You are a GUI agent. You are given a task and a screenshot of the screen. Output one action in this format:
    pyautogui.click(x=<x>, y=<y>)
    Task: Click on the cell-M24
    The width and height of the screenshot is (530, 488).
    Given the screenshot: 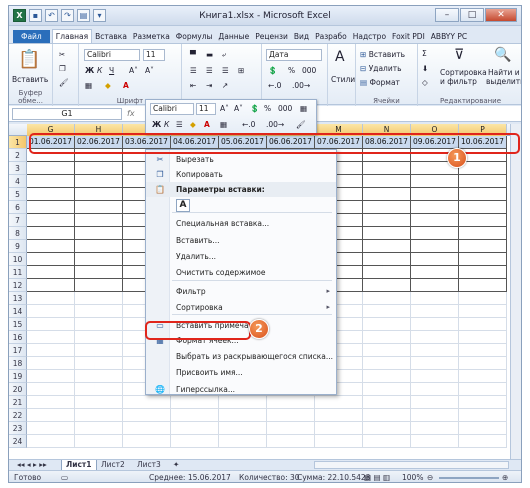 What is the action you would take?
    pyautogui.click(x=339, y=441)
    